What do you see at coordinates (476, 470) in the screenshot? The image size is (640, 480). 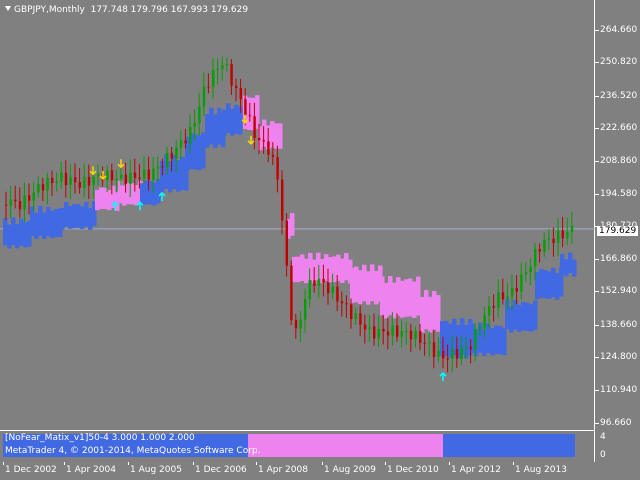 I see `time-axis-label: 1 Apr 2012` at bounding box center [476, 470].